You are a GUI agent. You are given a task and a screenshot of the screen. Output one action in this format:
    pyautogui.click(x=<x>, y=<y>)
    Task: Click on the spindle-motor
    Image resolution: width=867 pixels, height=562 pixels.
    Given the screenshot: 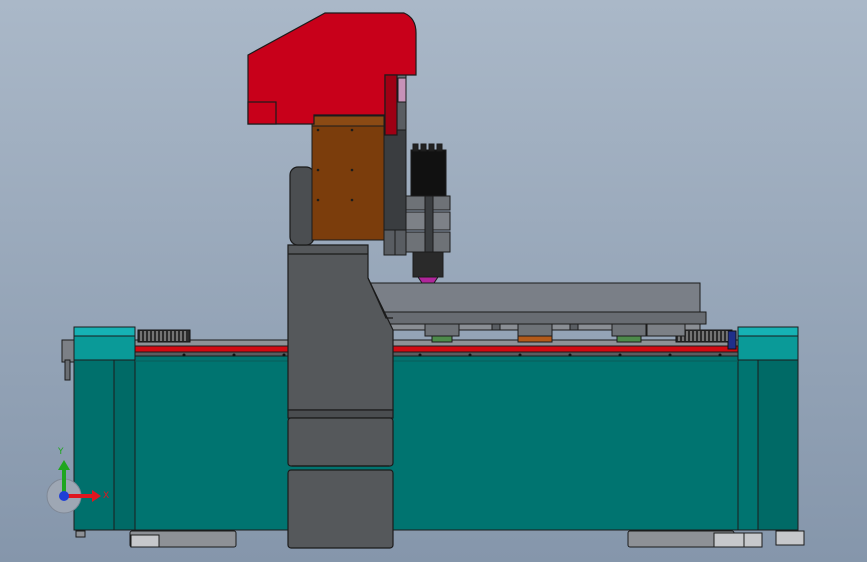 What is the action you would take?
    pyautogui.click(x=428, y=213)
    